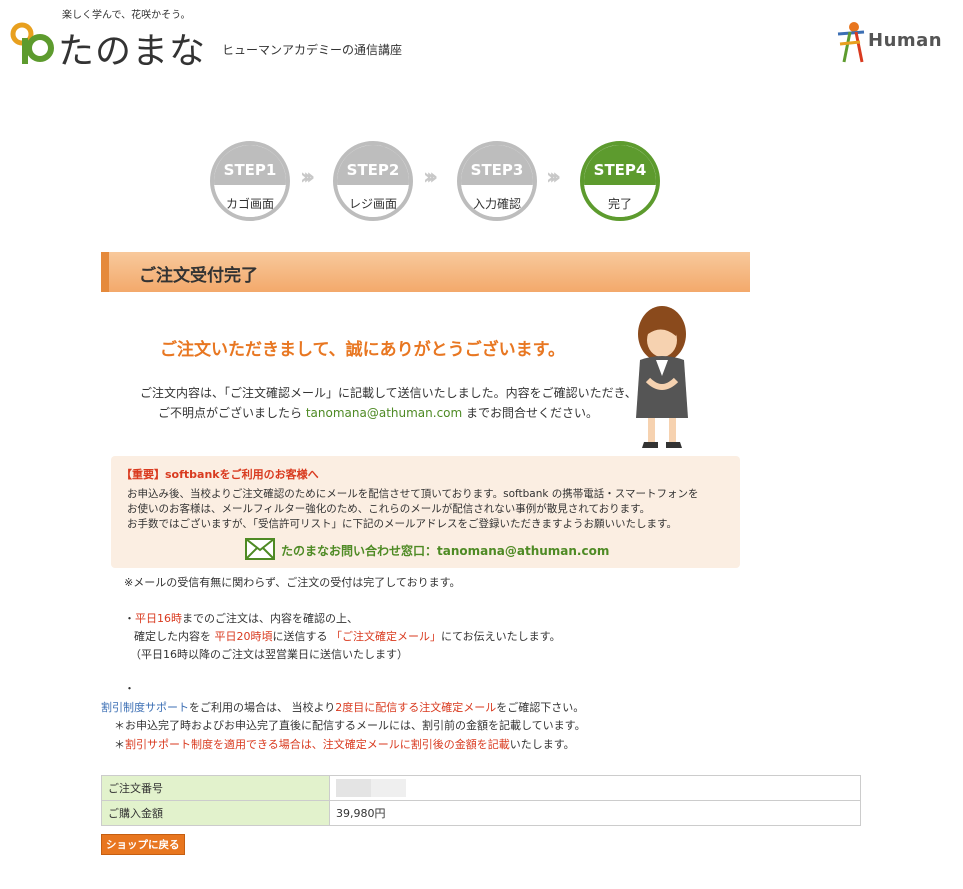 This screenshot has height=889, width=963. I want to click on step-2: STEP2 レジ画面, so click(373, 181).